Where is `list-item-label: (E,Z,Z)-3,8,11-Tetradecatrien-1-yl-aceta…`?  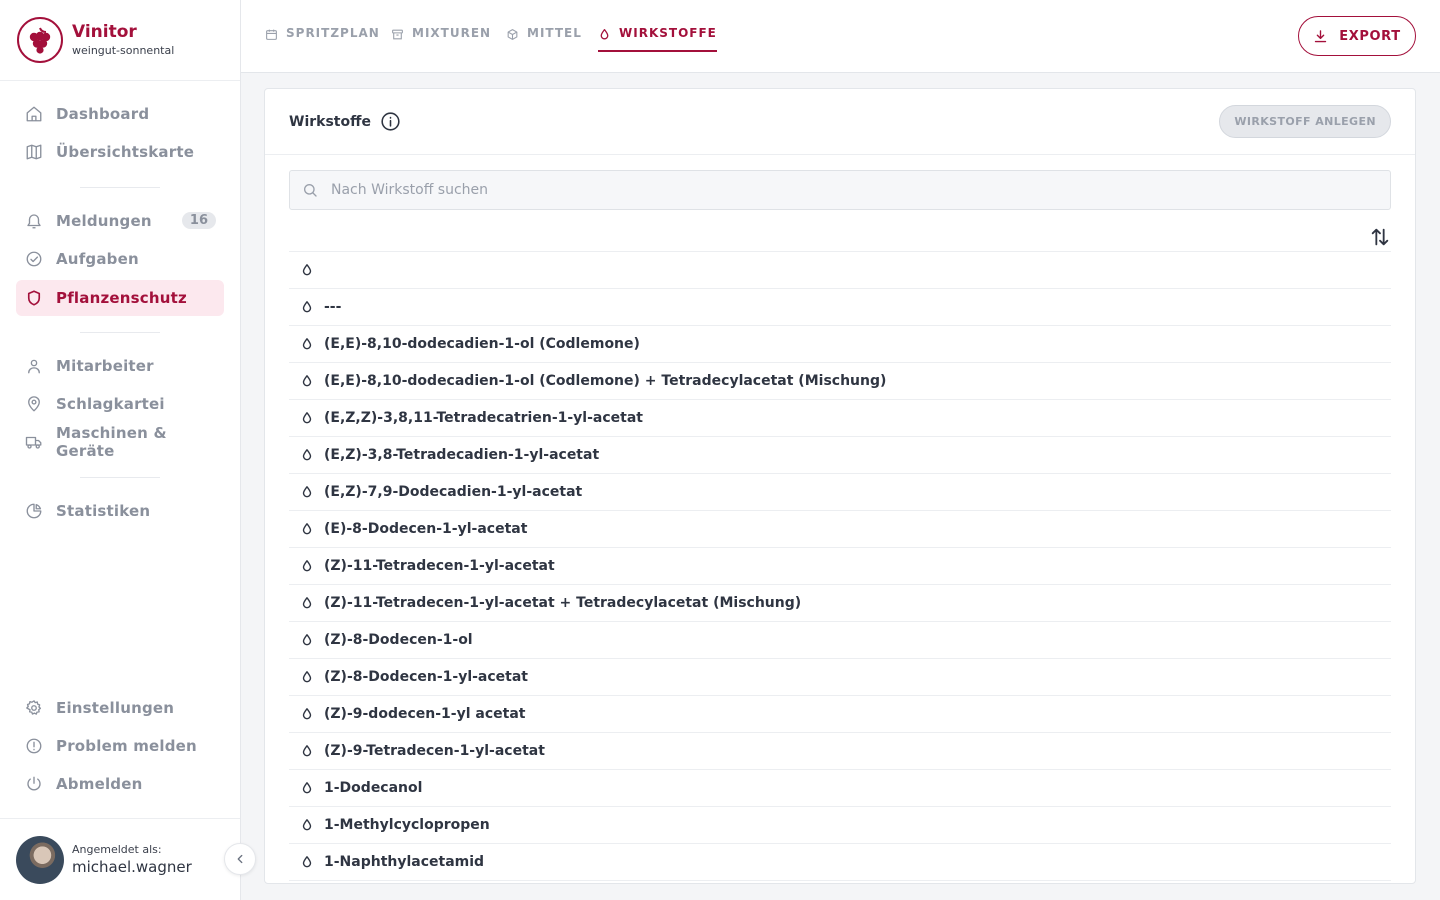 list-item-label: (E,Z,Z)-3,8,11-Tetradecatrien-1-yl-aceta… is located at coordinates (483, 418).